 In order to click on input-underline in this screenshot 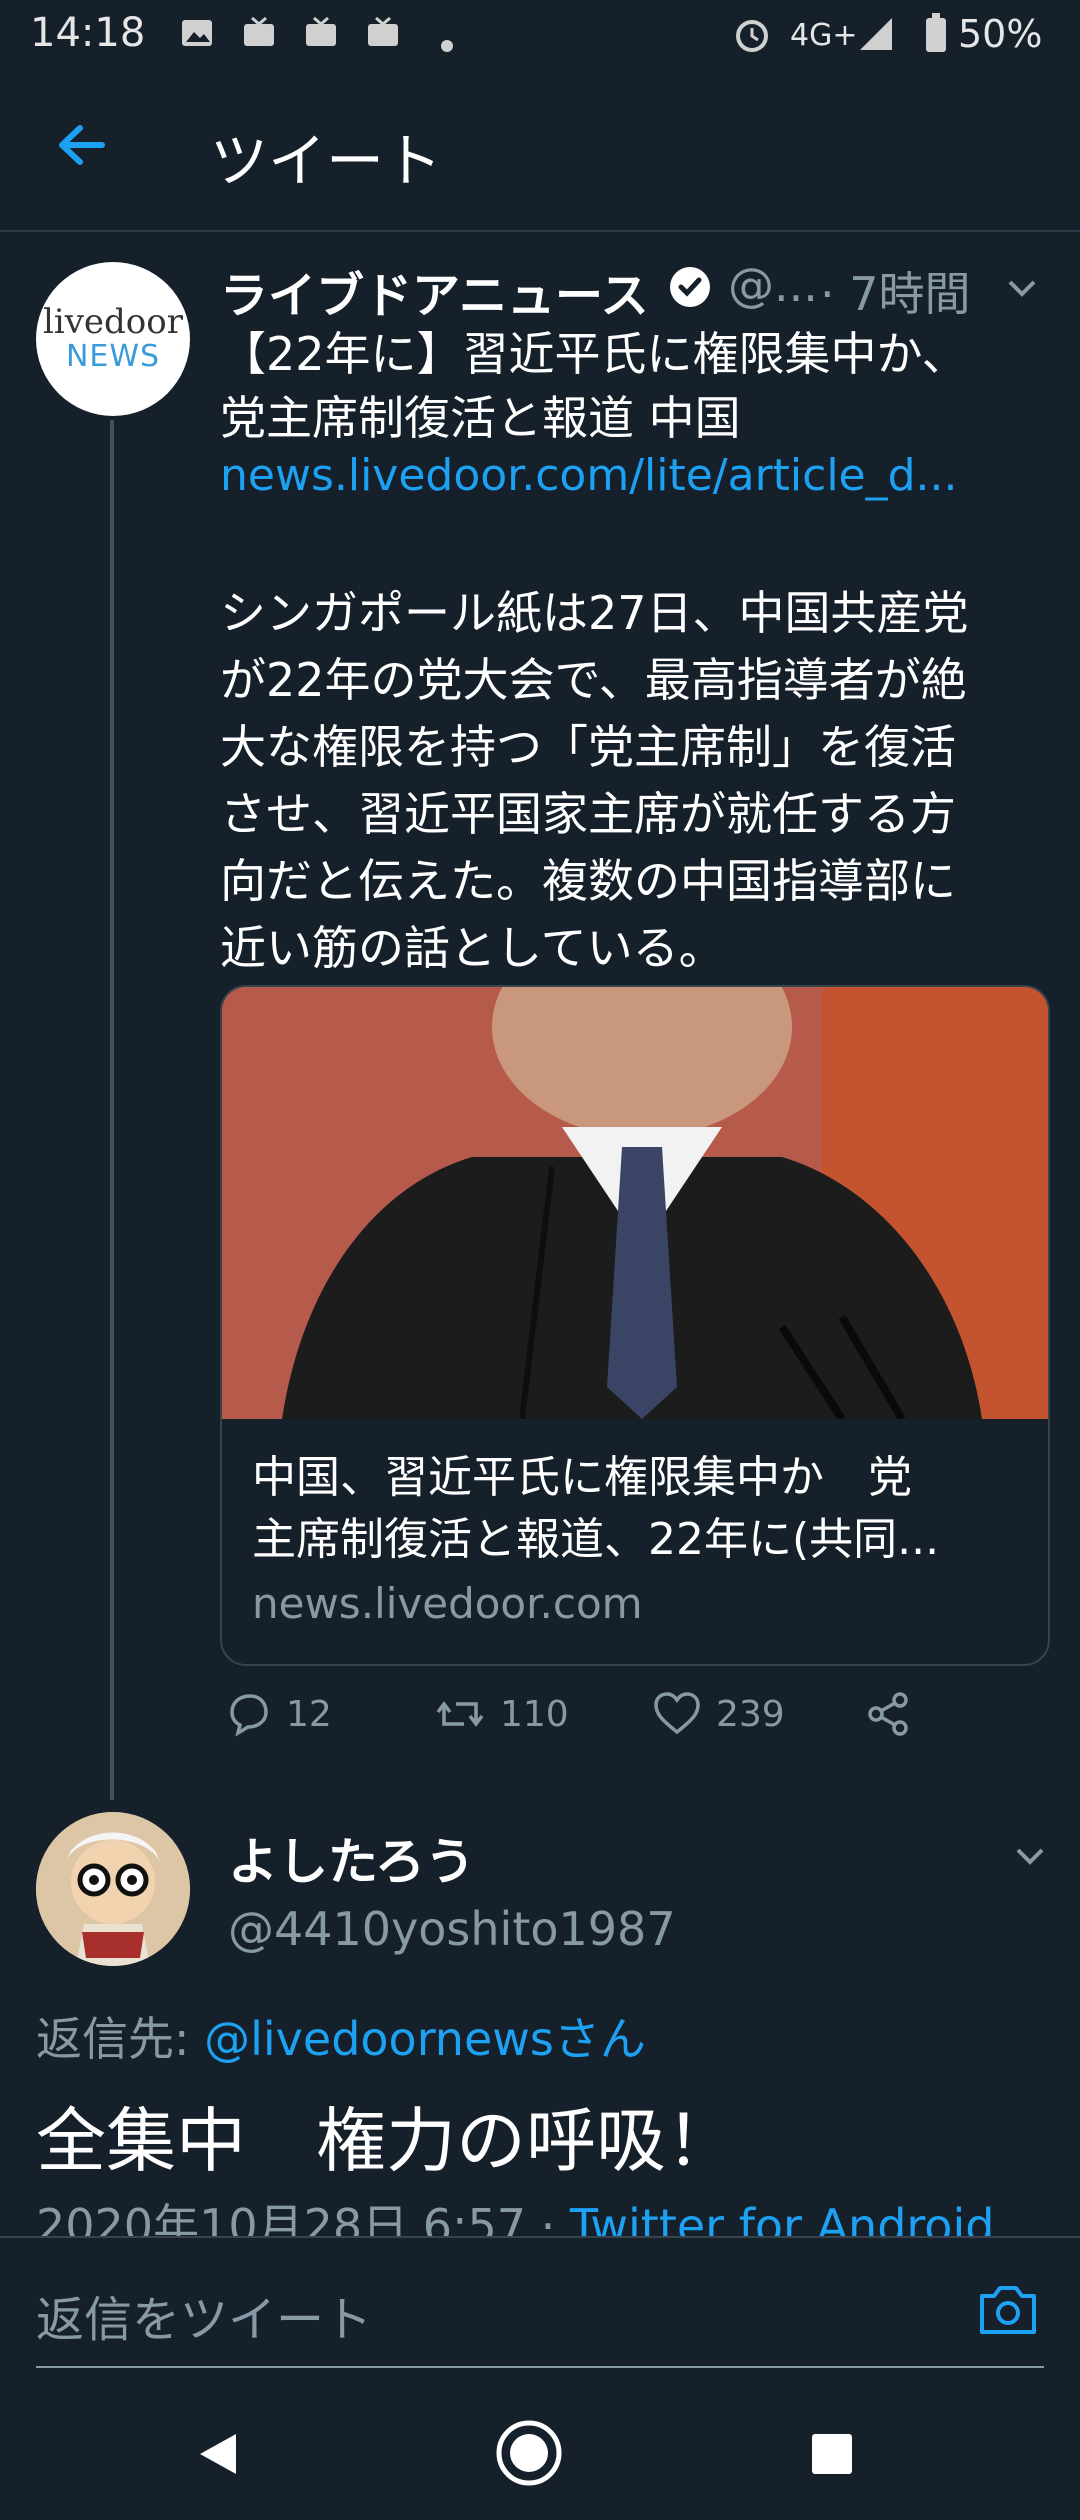, I will do `click(540, 2367)`.